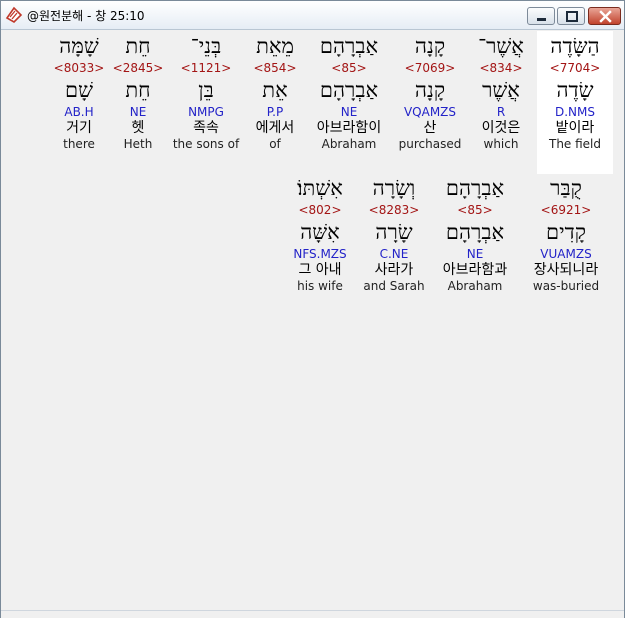 The width and height of the screenshot is (625, 618). Describe the element at coordinates (320, 188) in the screenshot. I see `hebrew-word: אִשְׁתּוֹ׃` at that location.